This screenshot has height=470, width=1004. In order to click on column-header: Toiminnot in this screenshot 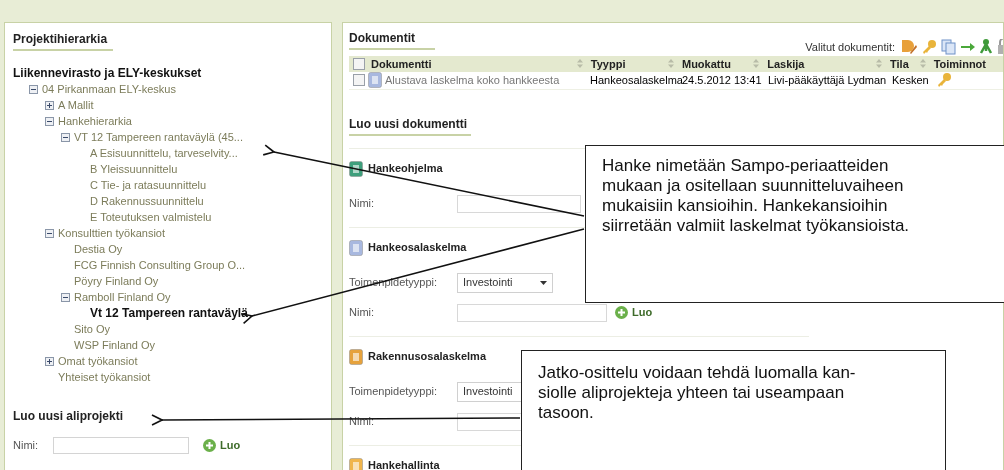, I will do `click(959, 63)`.